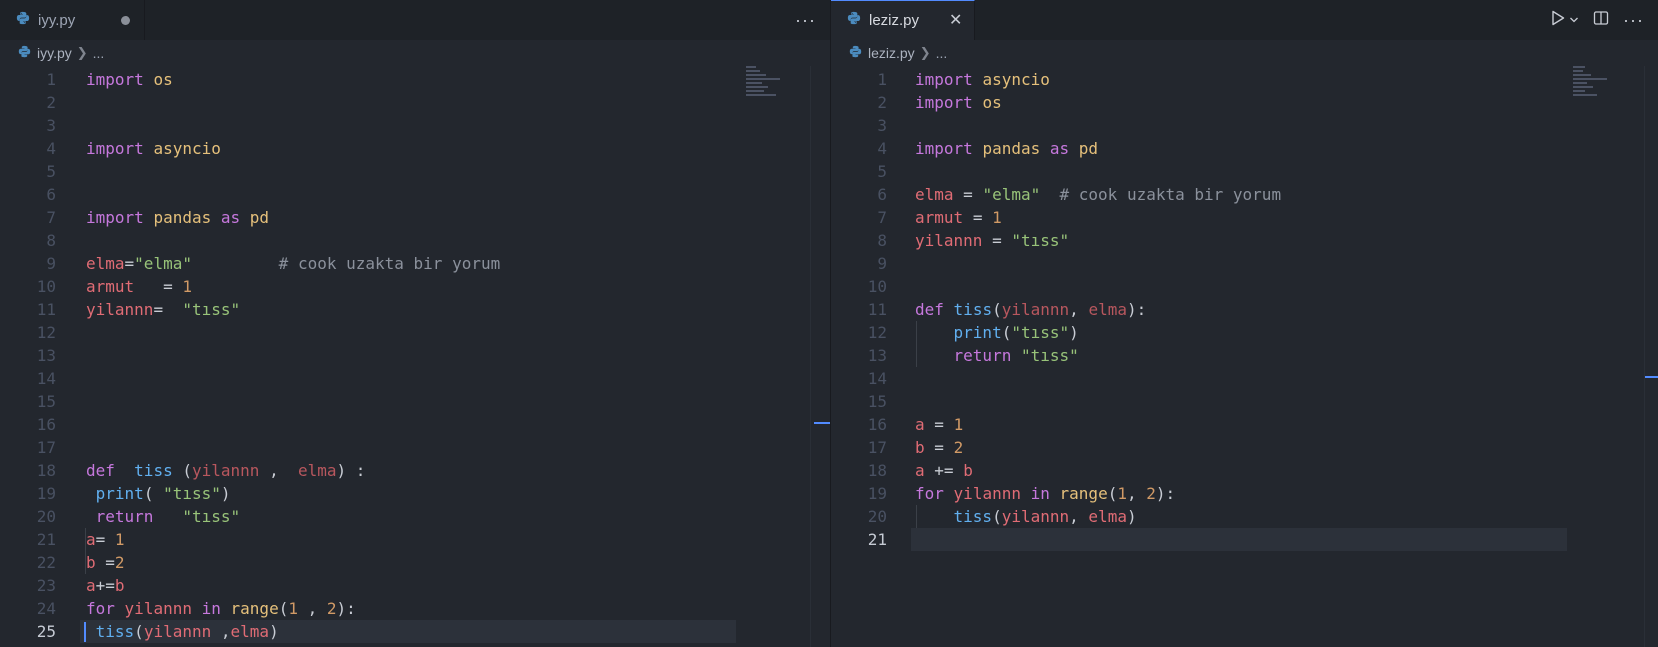  Describe the element at coordinates (133, 148) in the screenshot. I see `code-line: 4 import asyncio` at that location.